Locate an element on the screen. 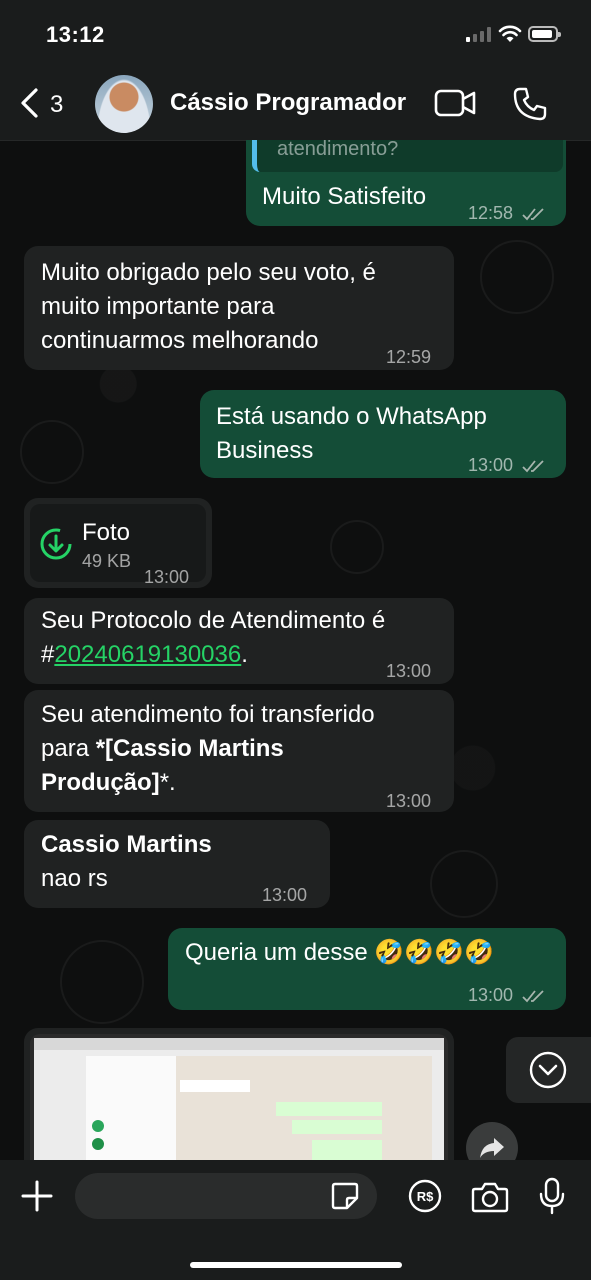  scroll-to-bottom-button is located at coordinates (548, 1070).